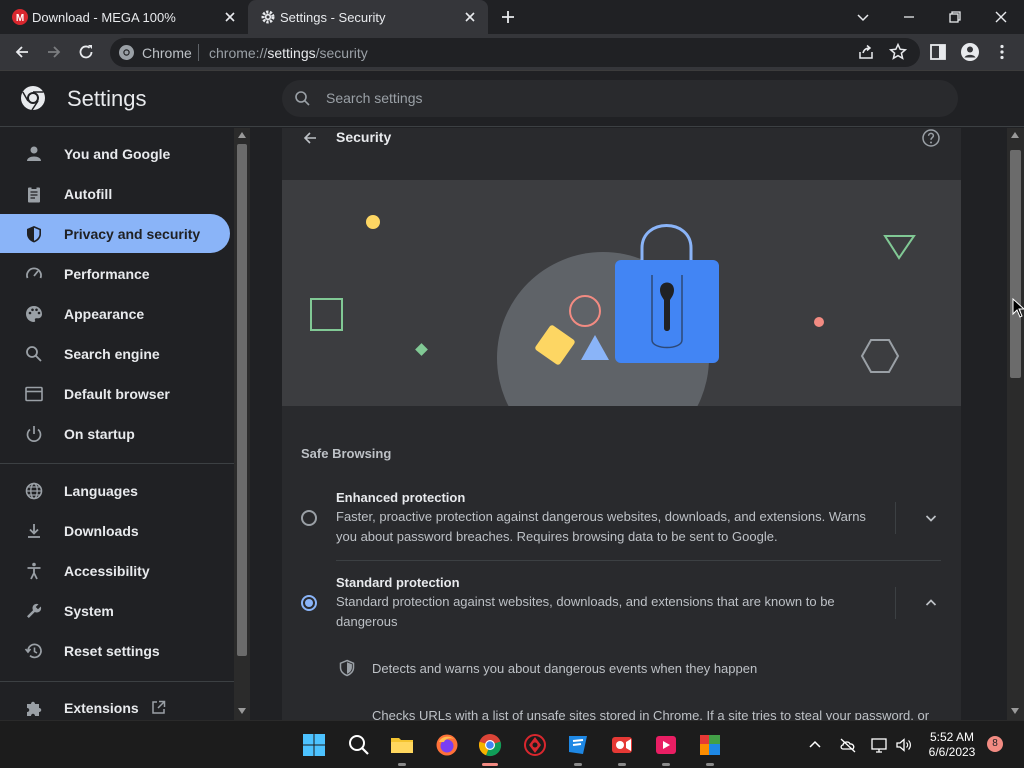 The image size is (1024, 768). What do you see at coordinates (112, 651) in the screenshot?
I see `sidebar-item-label: Reset settings` at bounding box center [112, 651].